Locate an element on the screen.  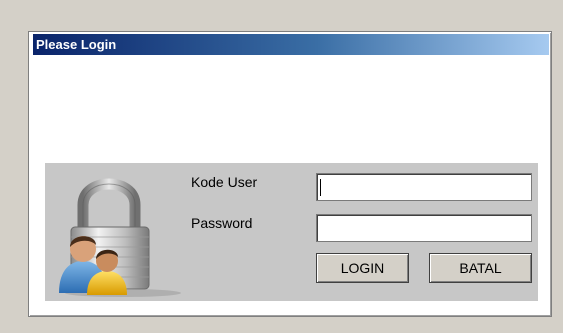
cancel-button-label: BATAL is located at coordinates (480, 268).